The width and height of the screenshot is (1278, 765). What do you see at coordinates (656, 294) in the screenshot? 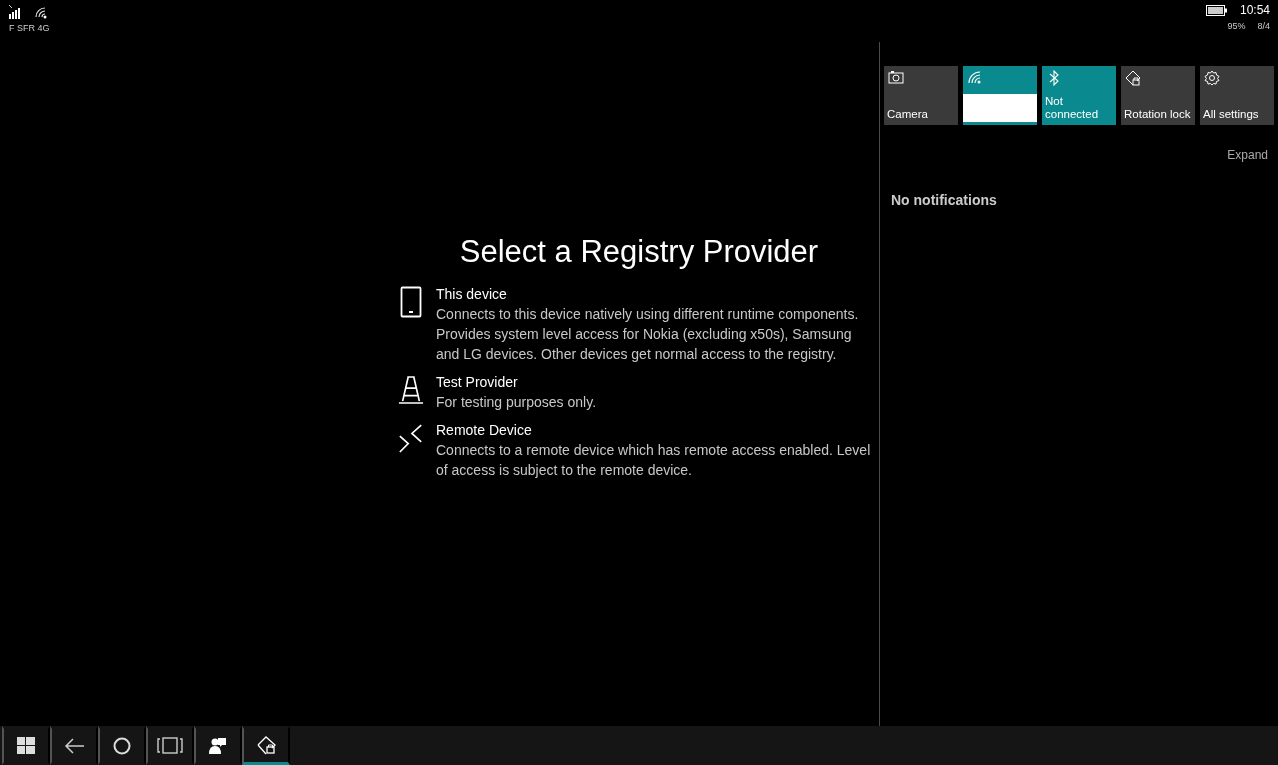
I see `provider-name: This device` at bounding box center [656, 294].